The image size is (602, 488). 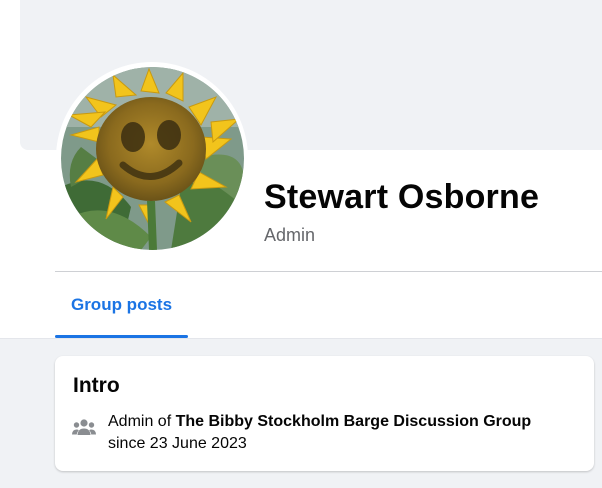 I want to click on tab-group-posts: Group posts, so click(x=121, y=305).